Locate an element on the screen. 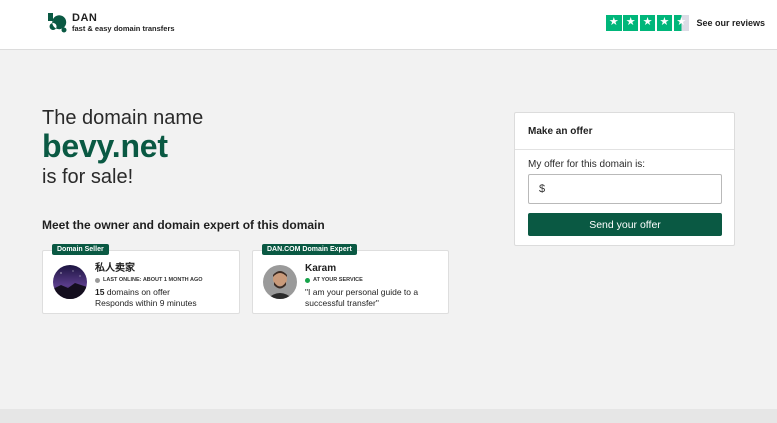  hero-intro: The domain name is located at coordinates (123, 118).